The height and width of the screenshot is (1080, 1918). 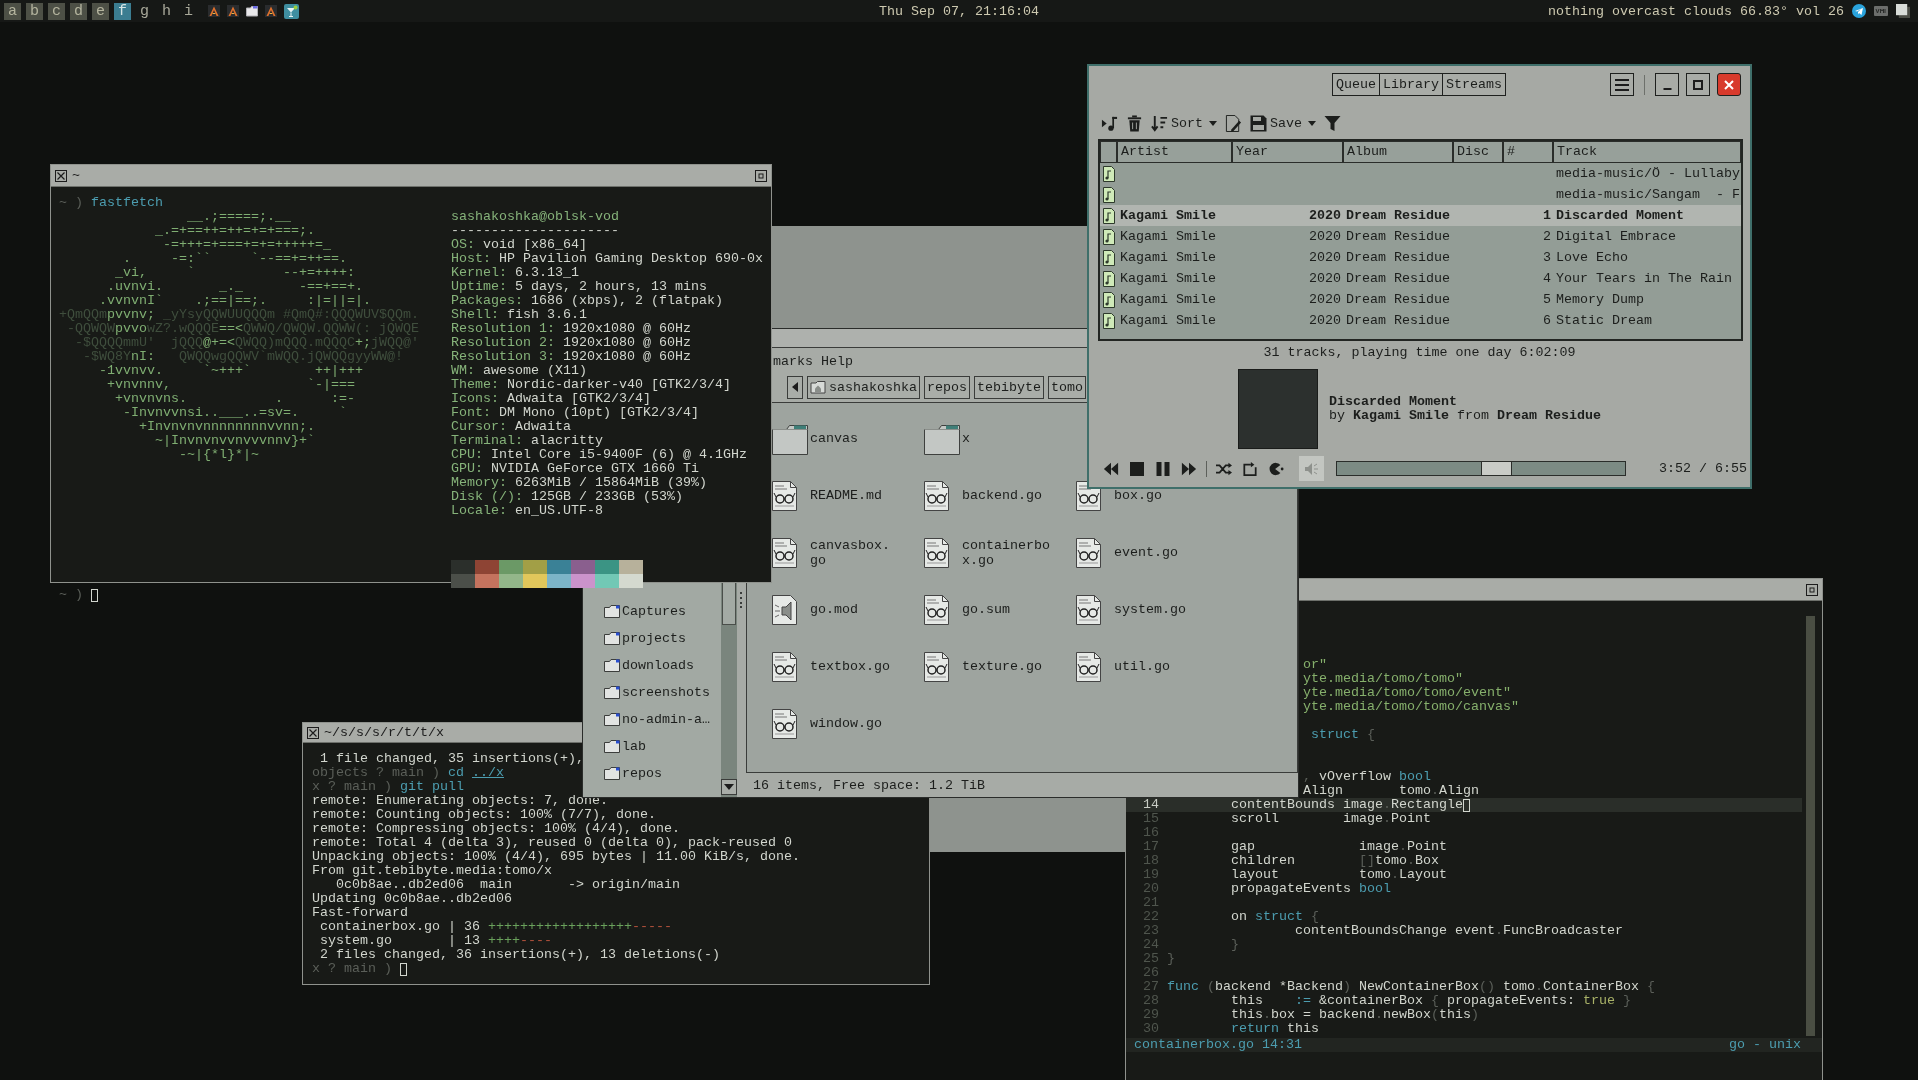 What do you see at coordinates (1528, 152) in the screenshot?
I see `column-header: #` at bounding box center [1528, 152].